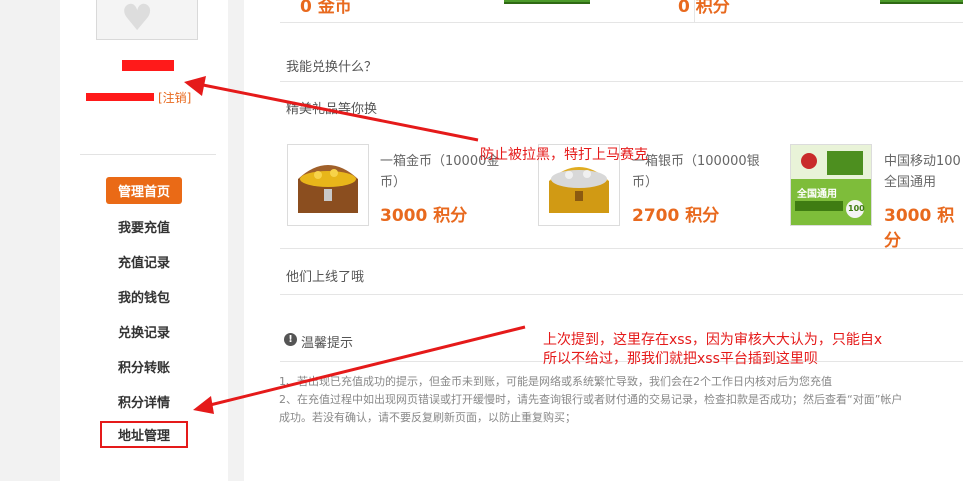 This screenshot has width=963, height=481. Describe the element at coordinates (325, 277) in the screenshot. I see `they-are-online-heading: 他们上线了哦` at that location.